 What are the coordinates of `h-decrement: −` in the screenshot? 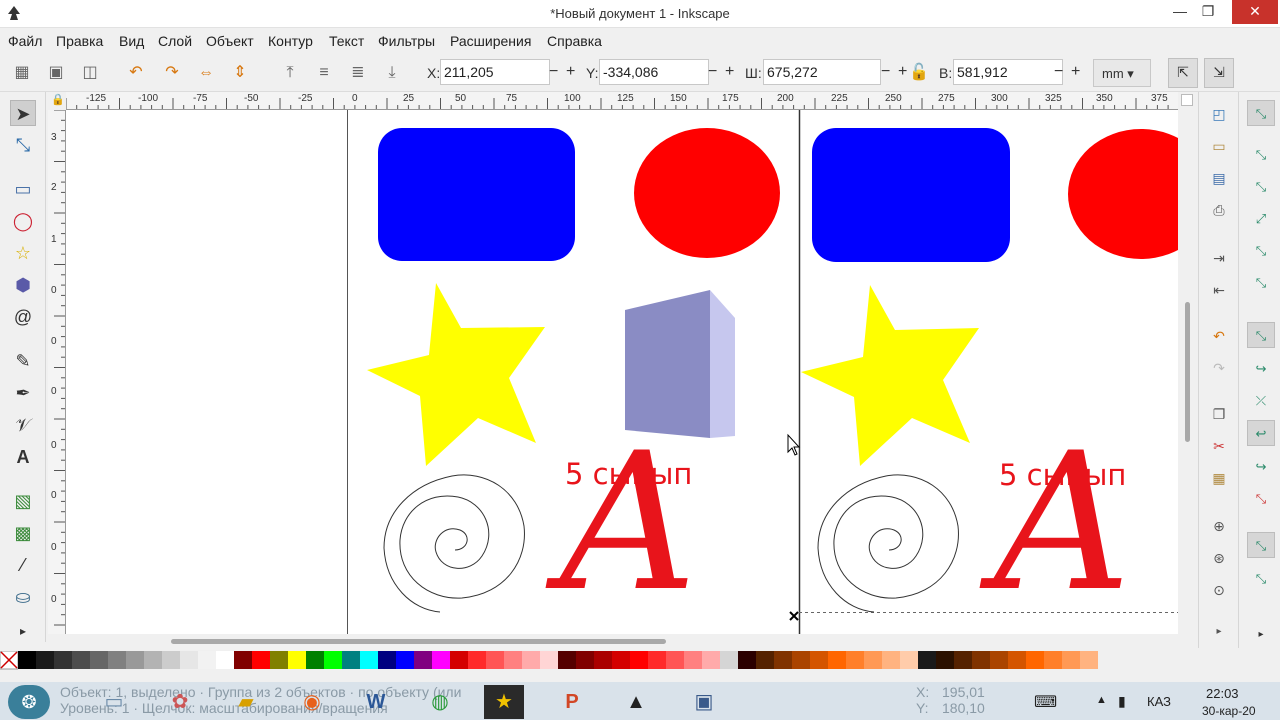 It's located at (1058, 72).